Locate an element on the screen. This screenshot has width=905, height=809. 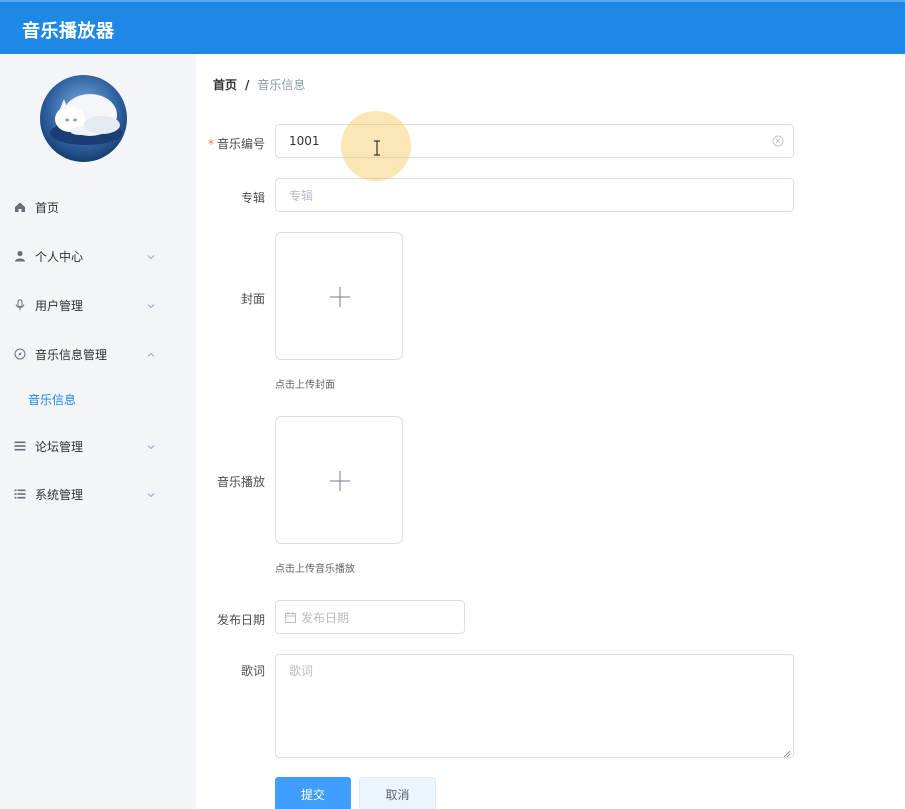
album-input: 专辑 is located at coordinates (534, 195).